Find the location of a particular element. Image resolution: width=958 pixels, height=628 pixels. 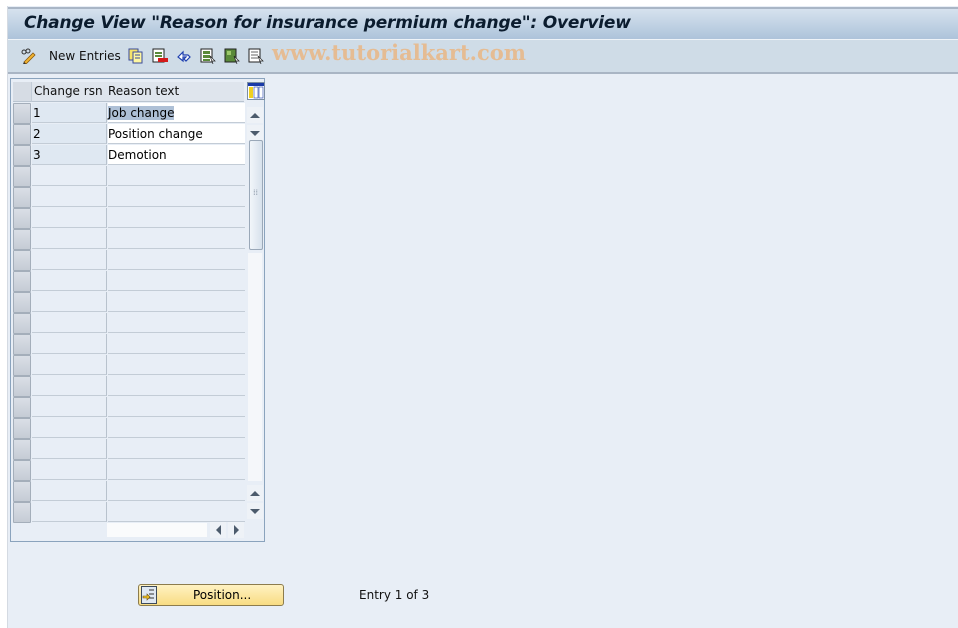

page-down-button is located at coordinates (255, 511).